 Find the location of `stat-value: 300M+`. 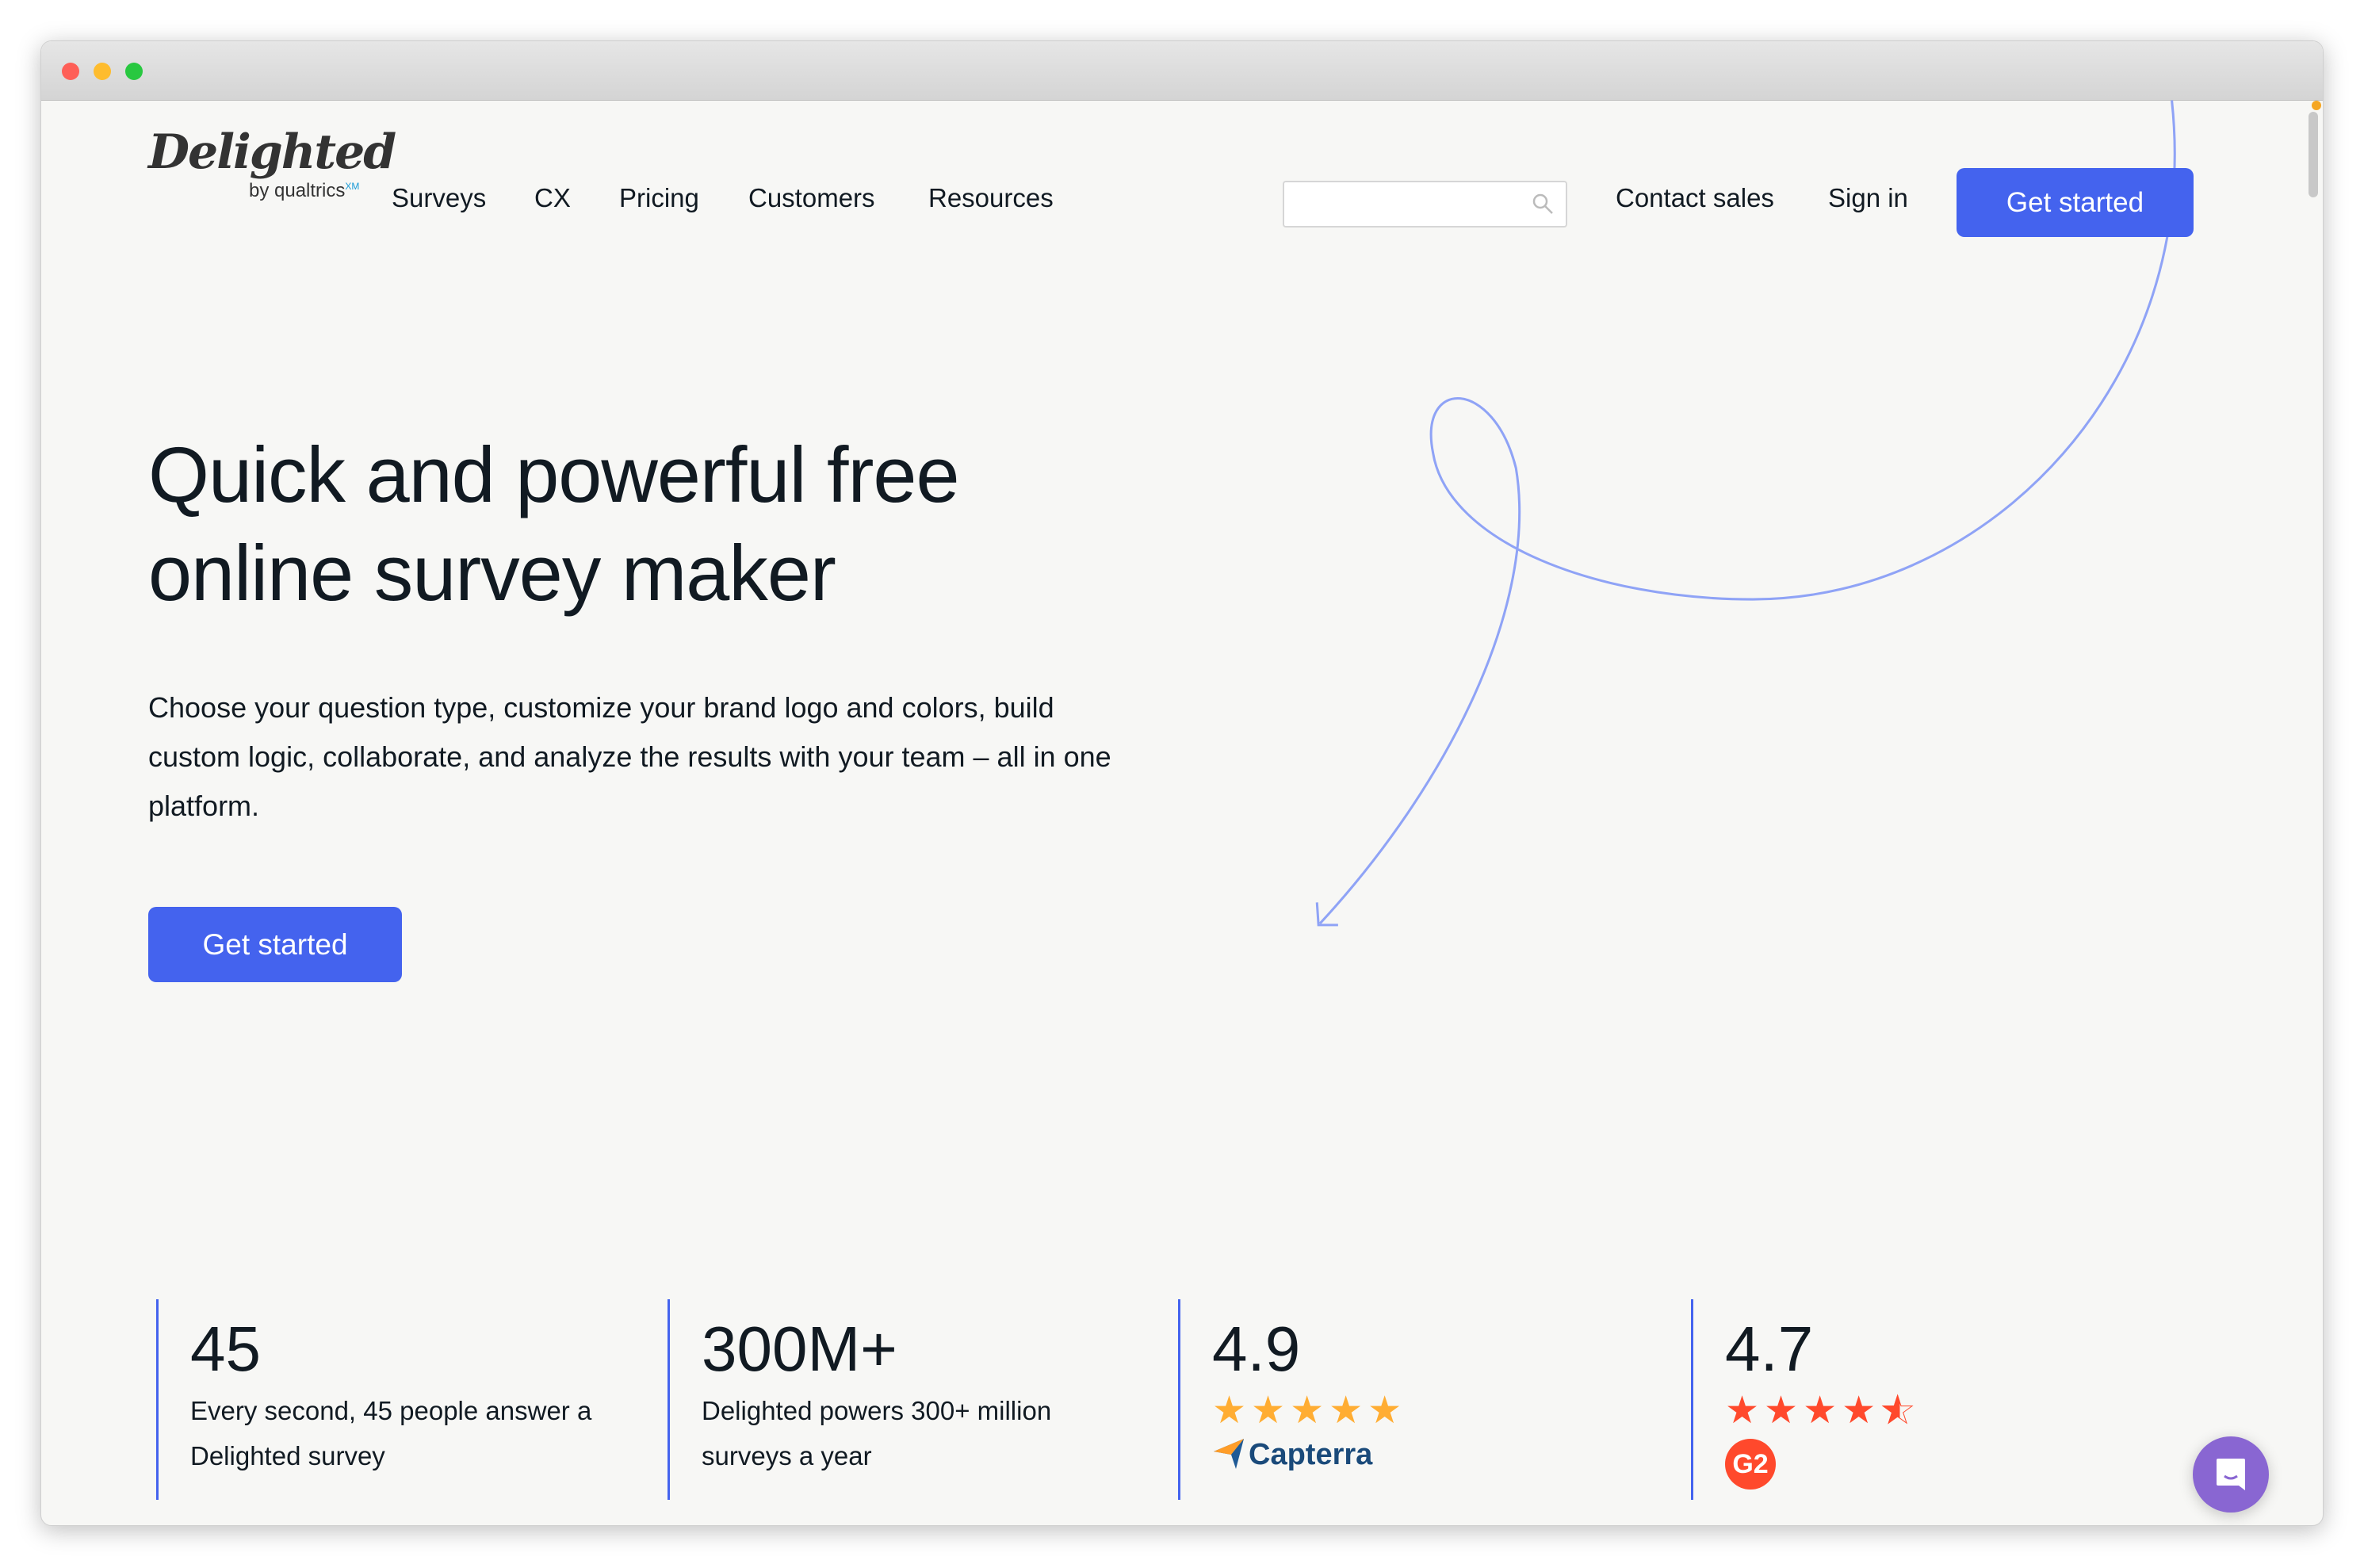

stat-value: 300M+ is located at coordinates (799, 1349).